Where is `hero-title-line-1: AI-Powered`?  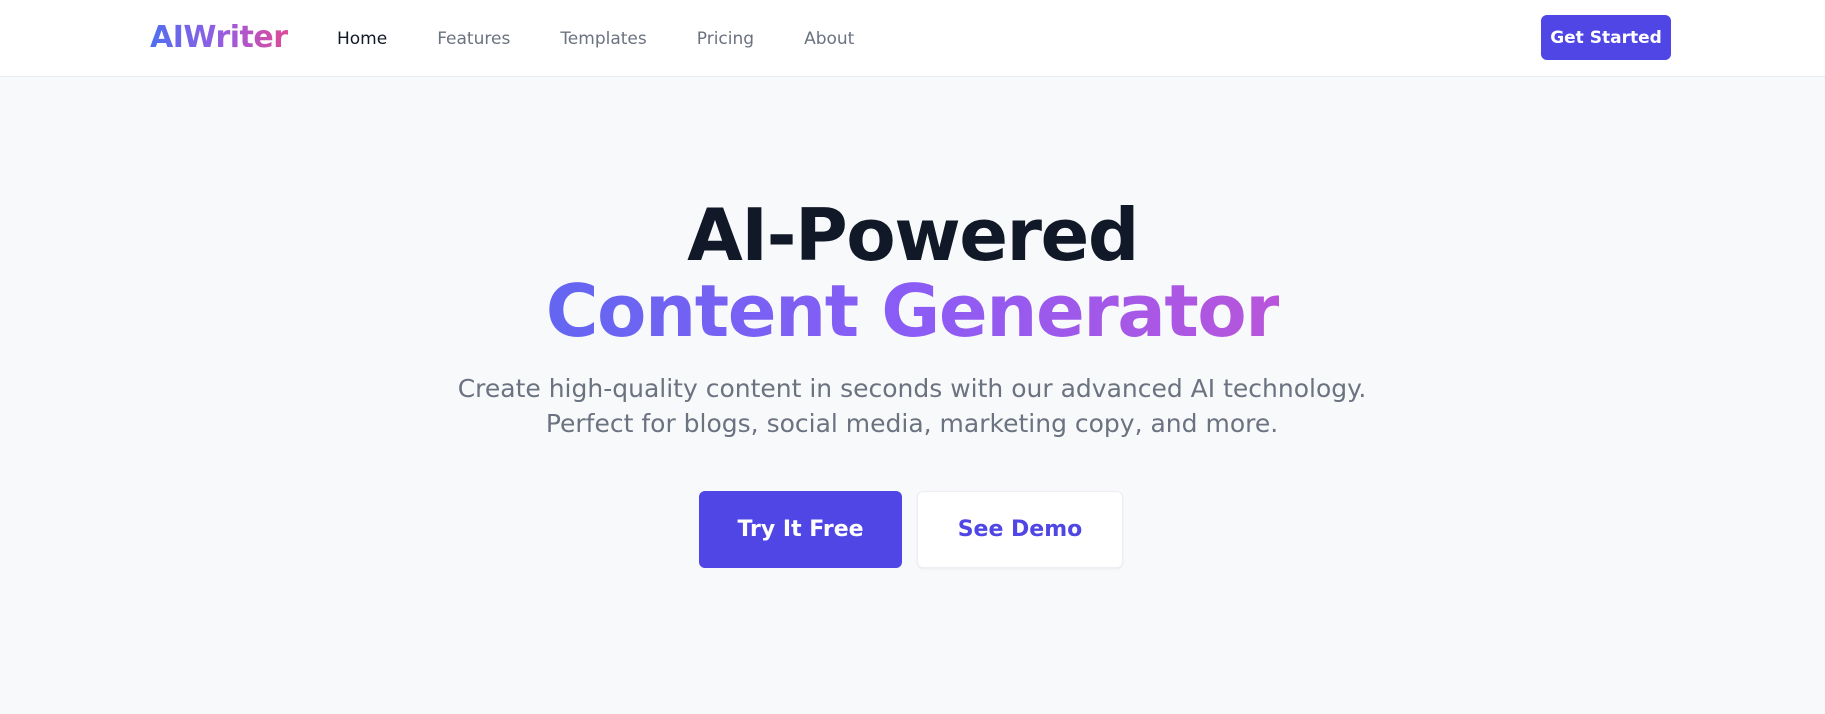 hero-title-line-1: AI-Powered is located at coordinates (913, 235).